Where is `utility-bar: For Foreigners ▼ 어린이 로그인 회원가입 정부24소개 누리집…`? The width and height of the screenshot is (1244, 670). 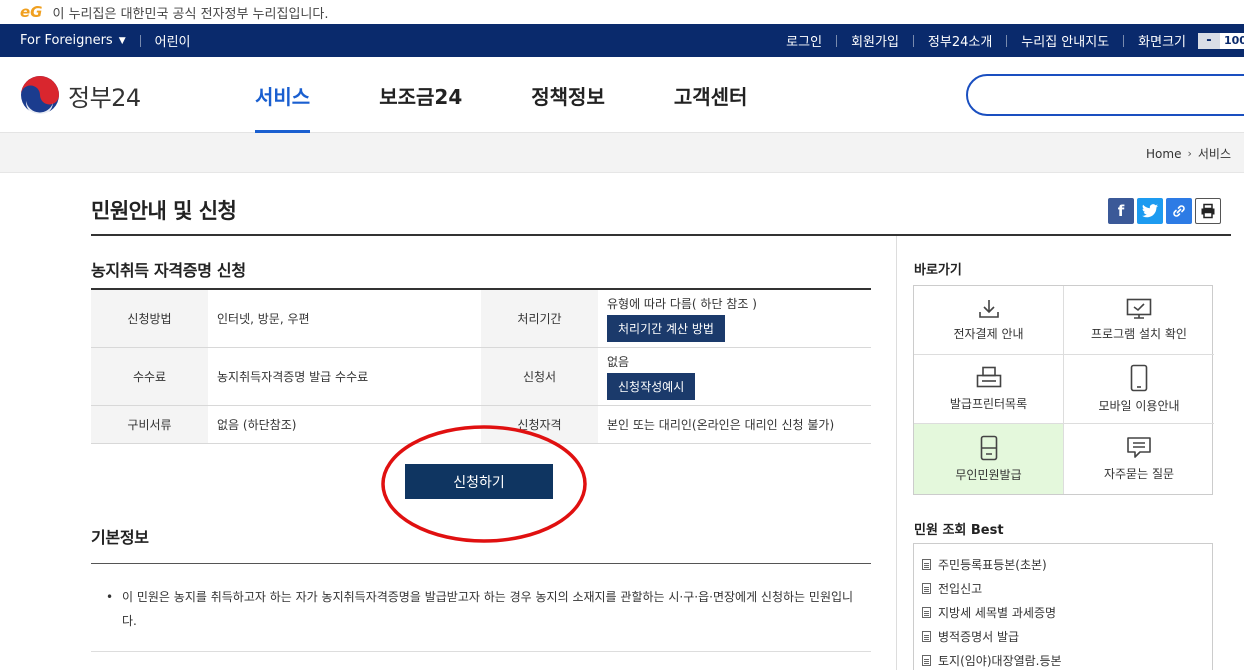 utility-bar: For Foreigners ▼ 어린이 로그인 회원가입 정부24소개 누리집… is located at coordinates (622, 40).